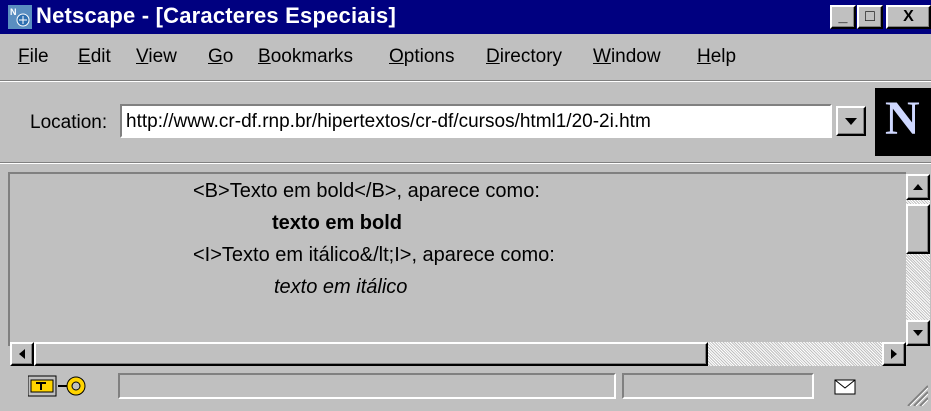 The image size is (931, 411). I want to click on menu-help: Help, so click(716, 57).